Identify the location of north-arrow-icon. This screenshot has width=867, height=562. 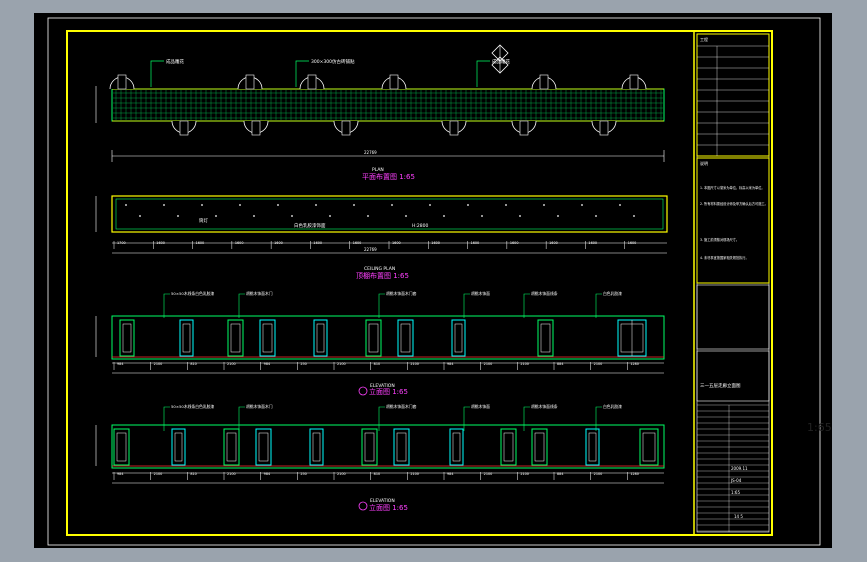
(500, 59).